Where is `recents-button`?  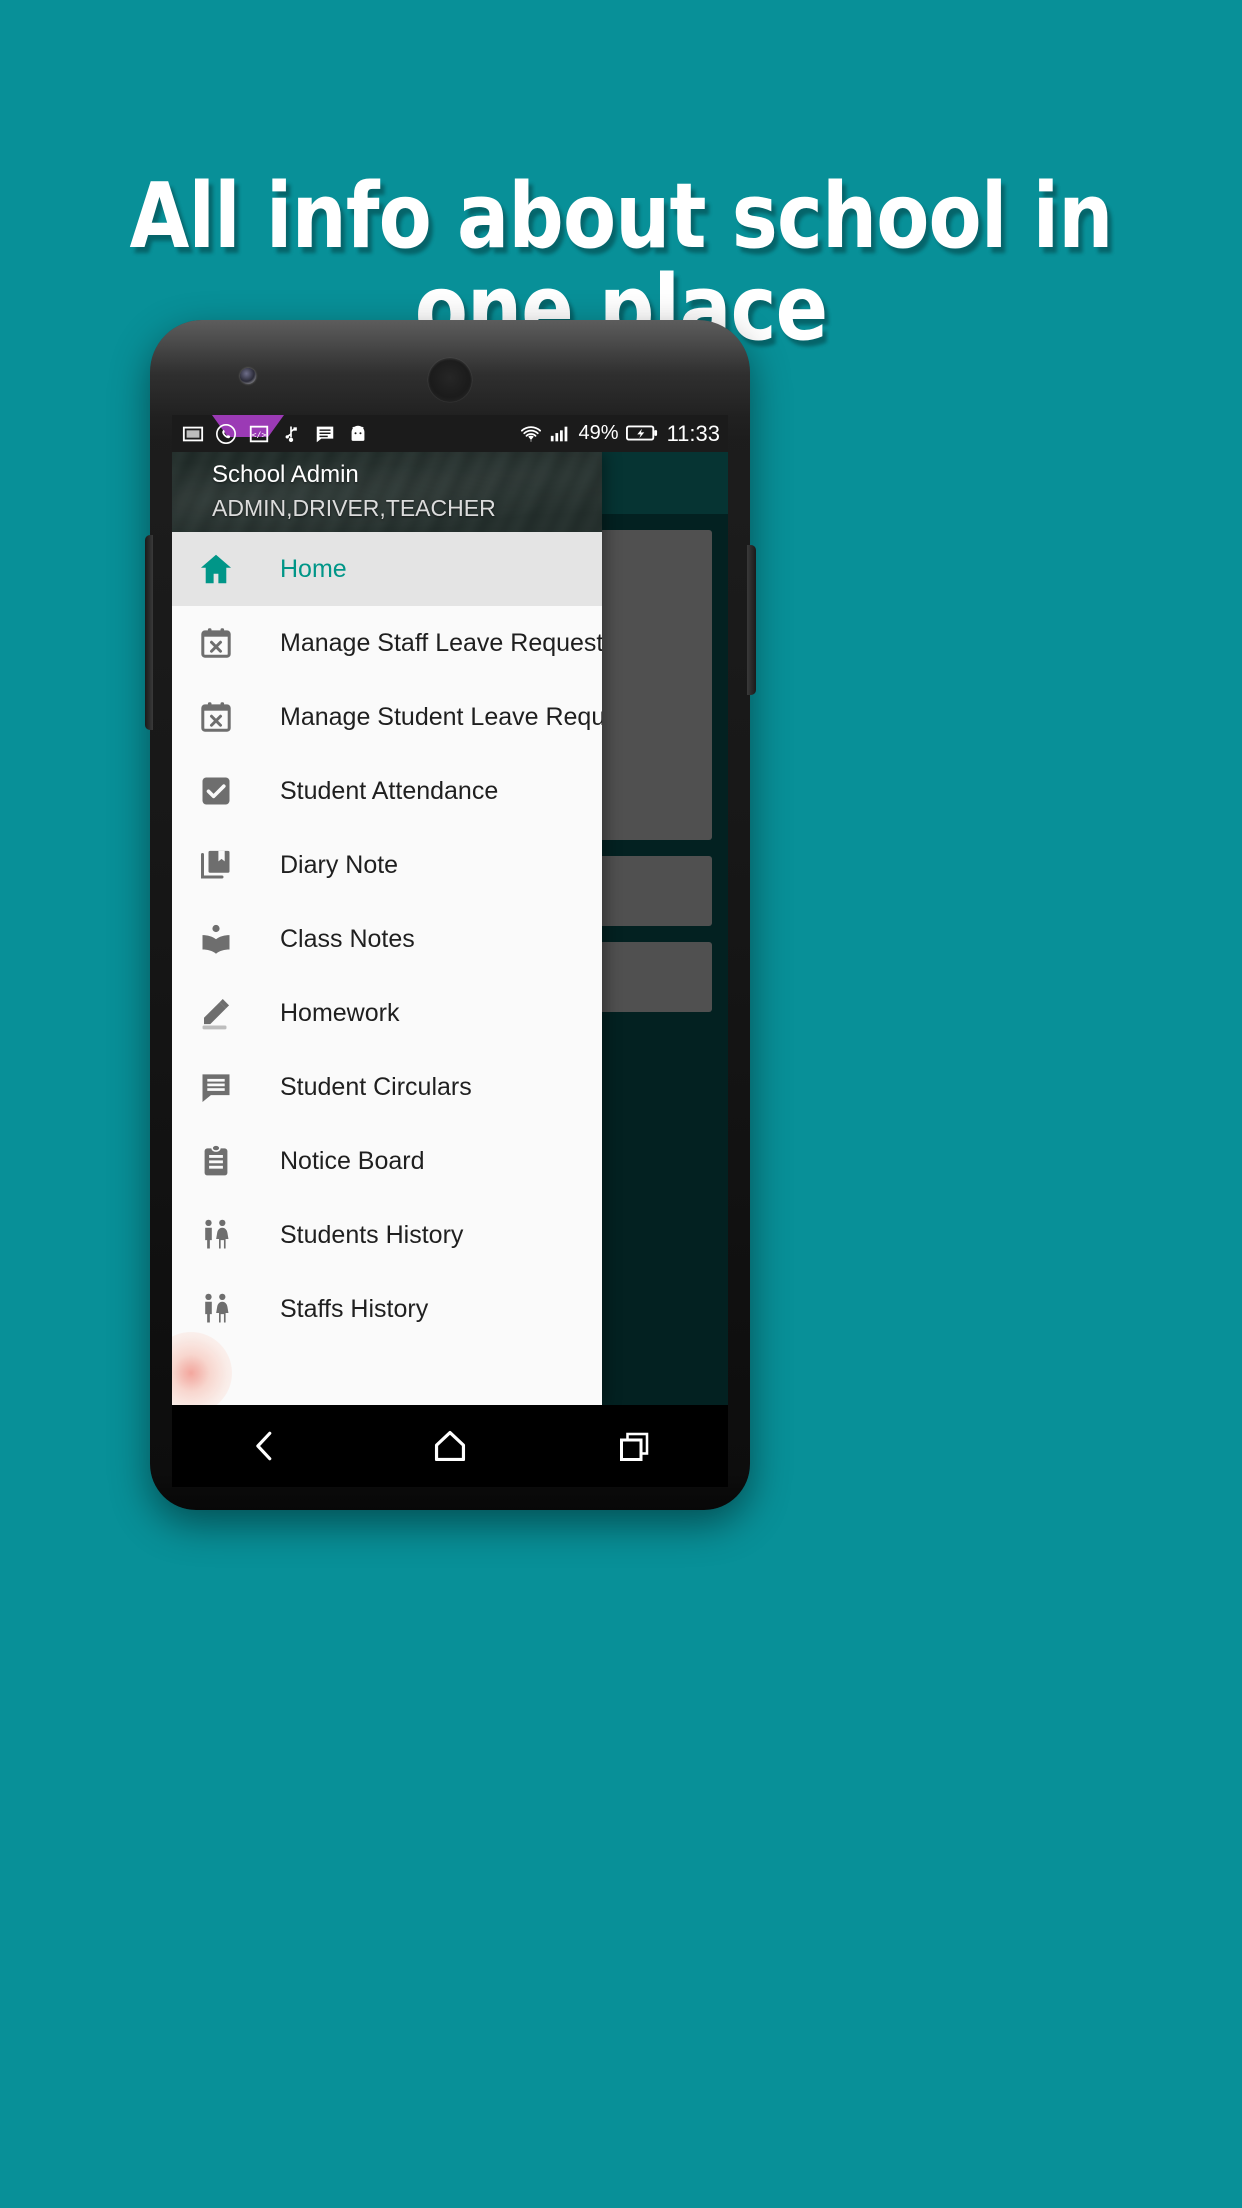 recents-button is located at coordinates (635, 1446).